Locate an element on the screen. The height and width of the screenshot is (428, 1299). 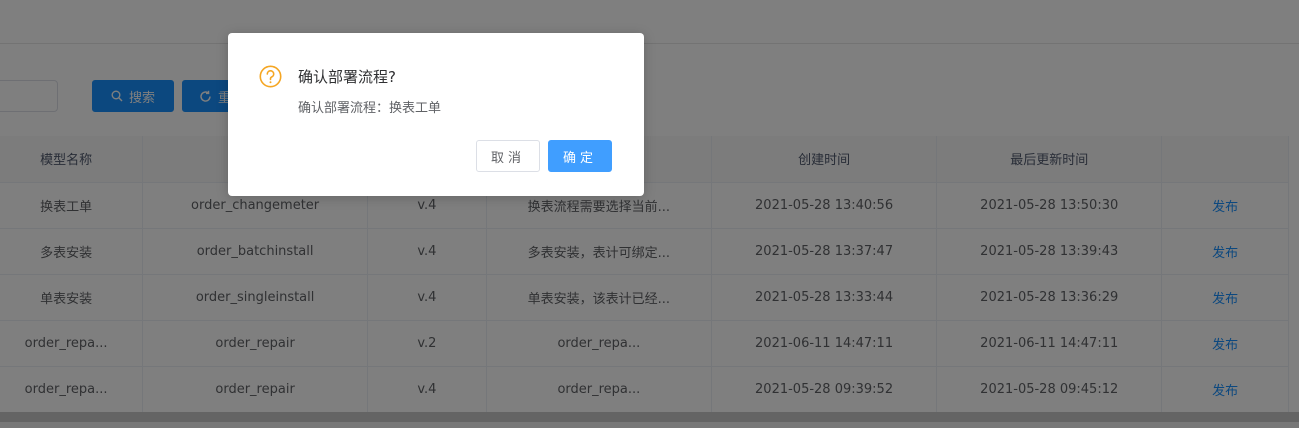
dialog-title: 确认部署流程? is located at coordinates (347, 77).